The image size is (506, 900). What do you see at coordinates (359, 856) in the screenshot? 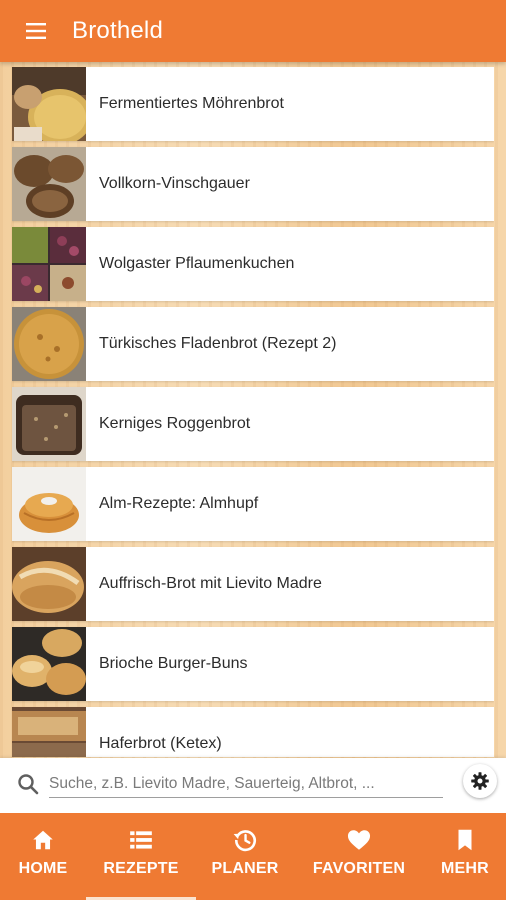
I see `nav-favoriten: FAVORITEN` at bounding box center [359, 856].